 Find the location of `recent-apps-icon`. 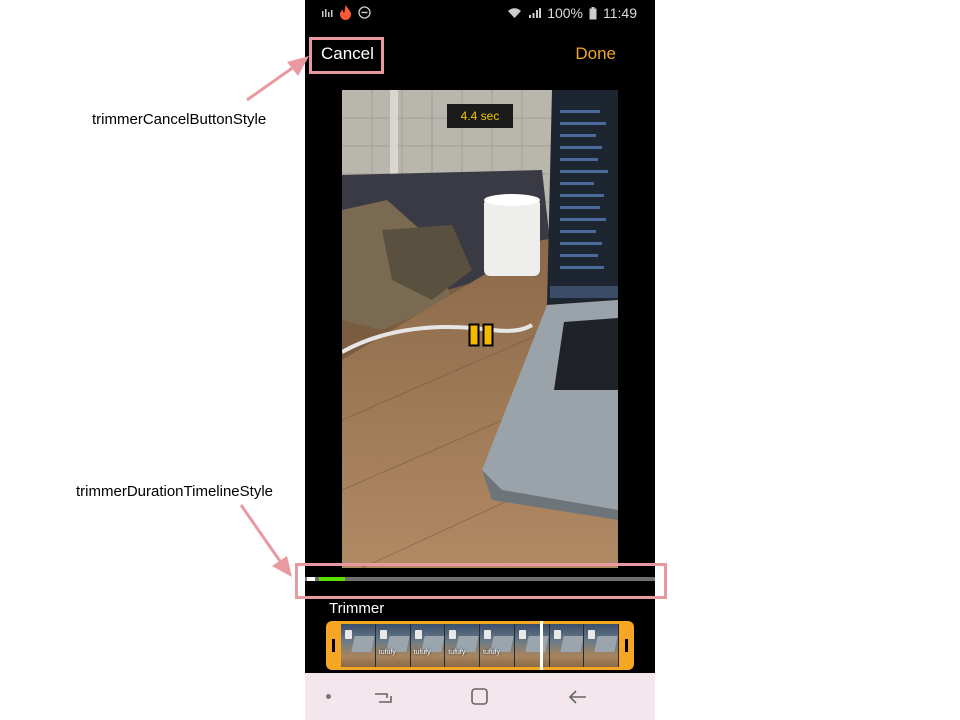

recent-apps-icon is located at coordinates (383, 698).